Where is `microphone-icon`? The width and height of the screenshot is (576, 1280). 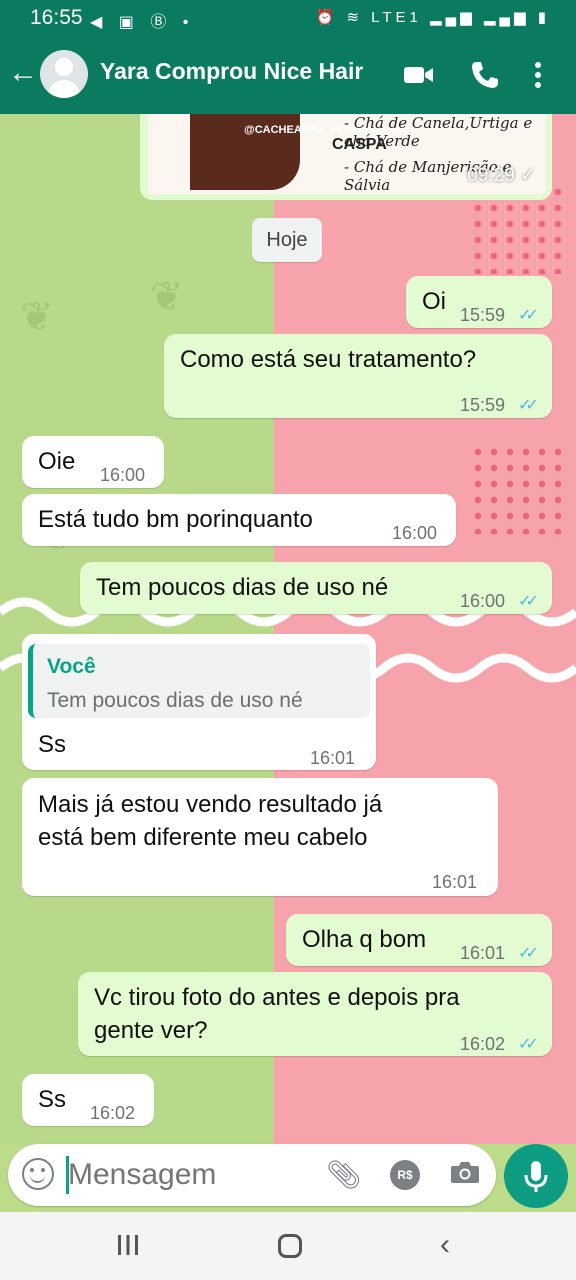
microphone-icon is located at coordinates (536, 1176).